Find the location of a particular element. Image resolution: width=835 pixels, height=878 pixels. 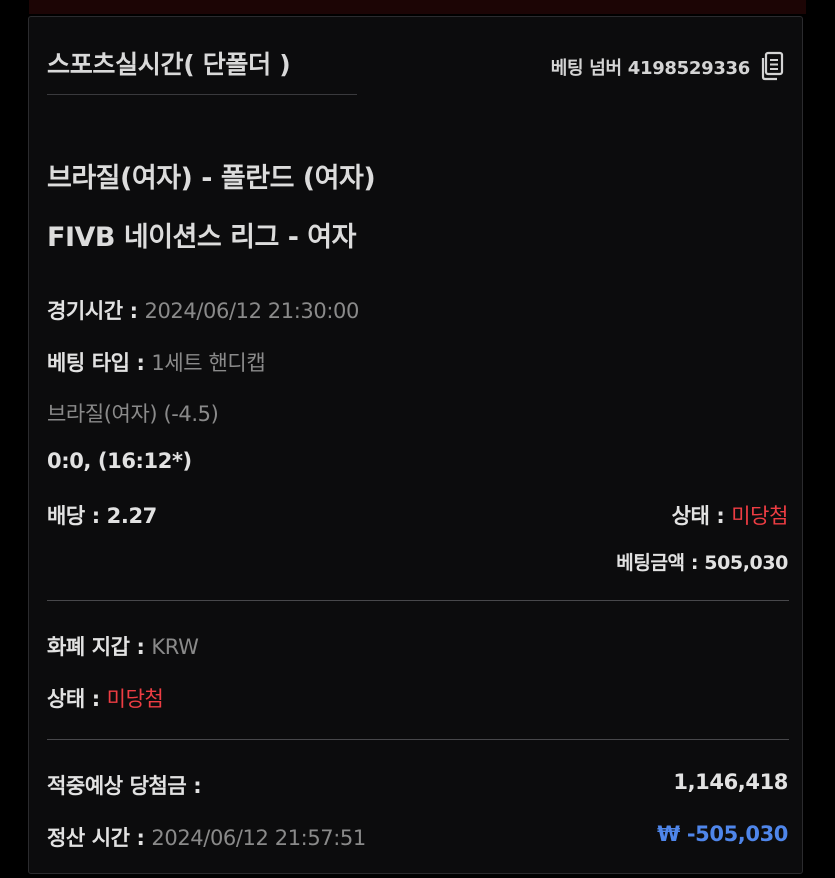

wallet-status-row: 상태 : 미당첨 is located at coordinates (105, 698).